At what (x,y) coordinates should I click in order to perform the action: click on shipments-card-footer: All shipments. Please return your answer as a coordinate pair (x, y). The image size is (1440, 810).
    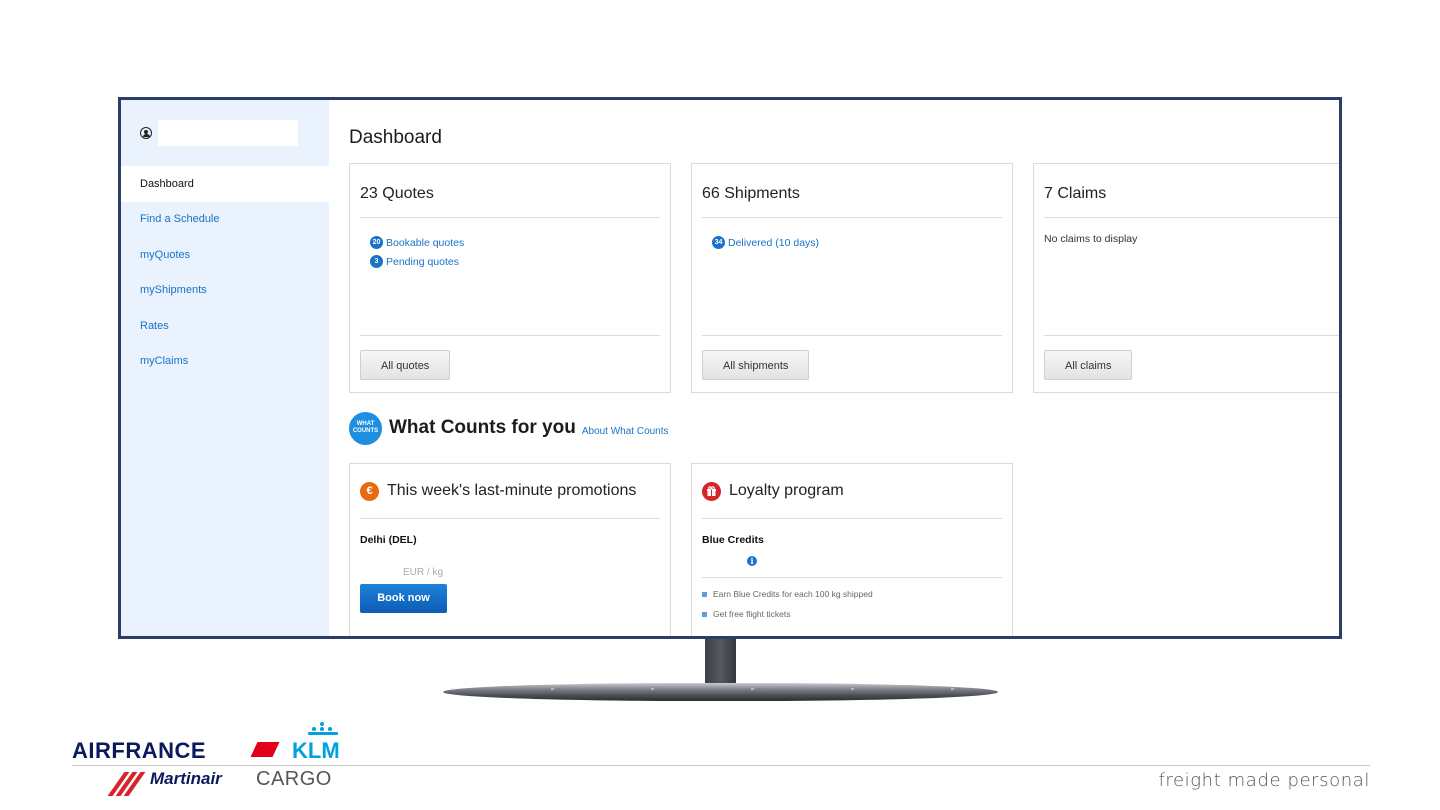
    Looking at the image, I should click on (852, 357).